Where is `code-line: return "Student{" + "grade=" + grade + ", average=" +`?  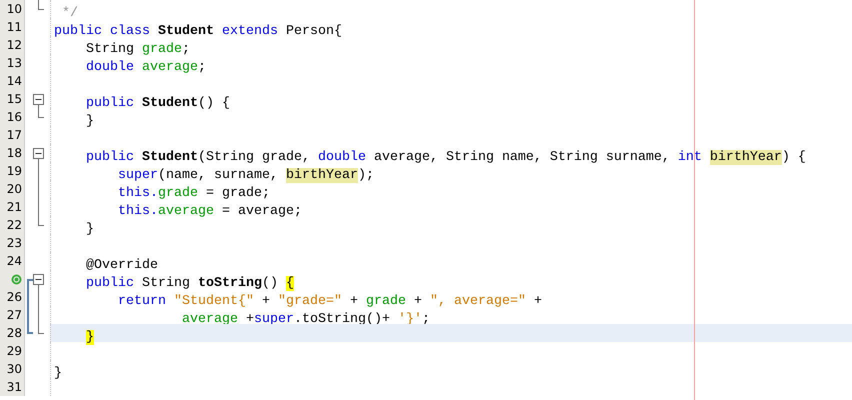 code-line: return "Student{" + "grade=" + grade + ", average=" + is located at coordinates (329, 302).